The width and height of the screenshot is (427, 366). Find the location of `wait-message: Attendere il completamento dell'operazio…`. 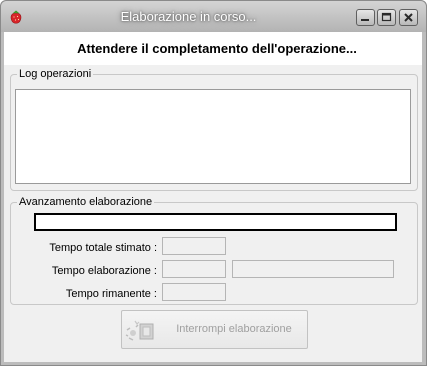

wait-message: Attendere il completamento dell'operazio… is located at coordinates (217, 48).